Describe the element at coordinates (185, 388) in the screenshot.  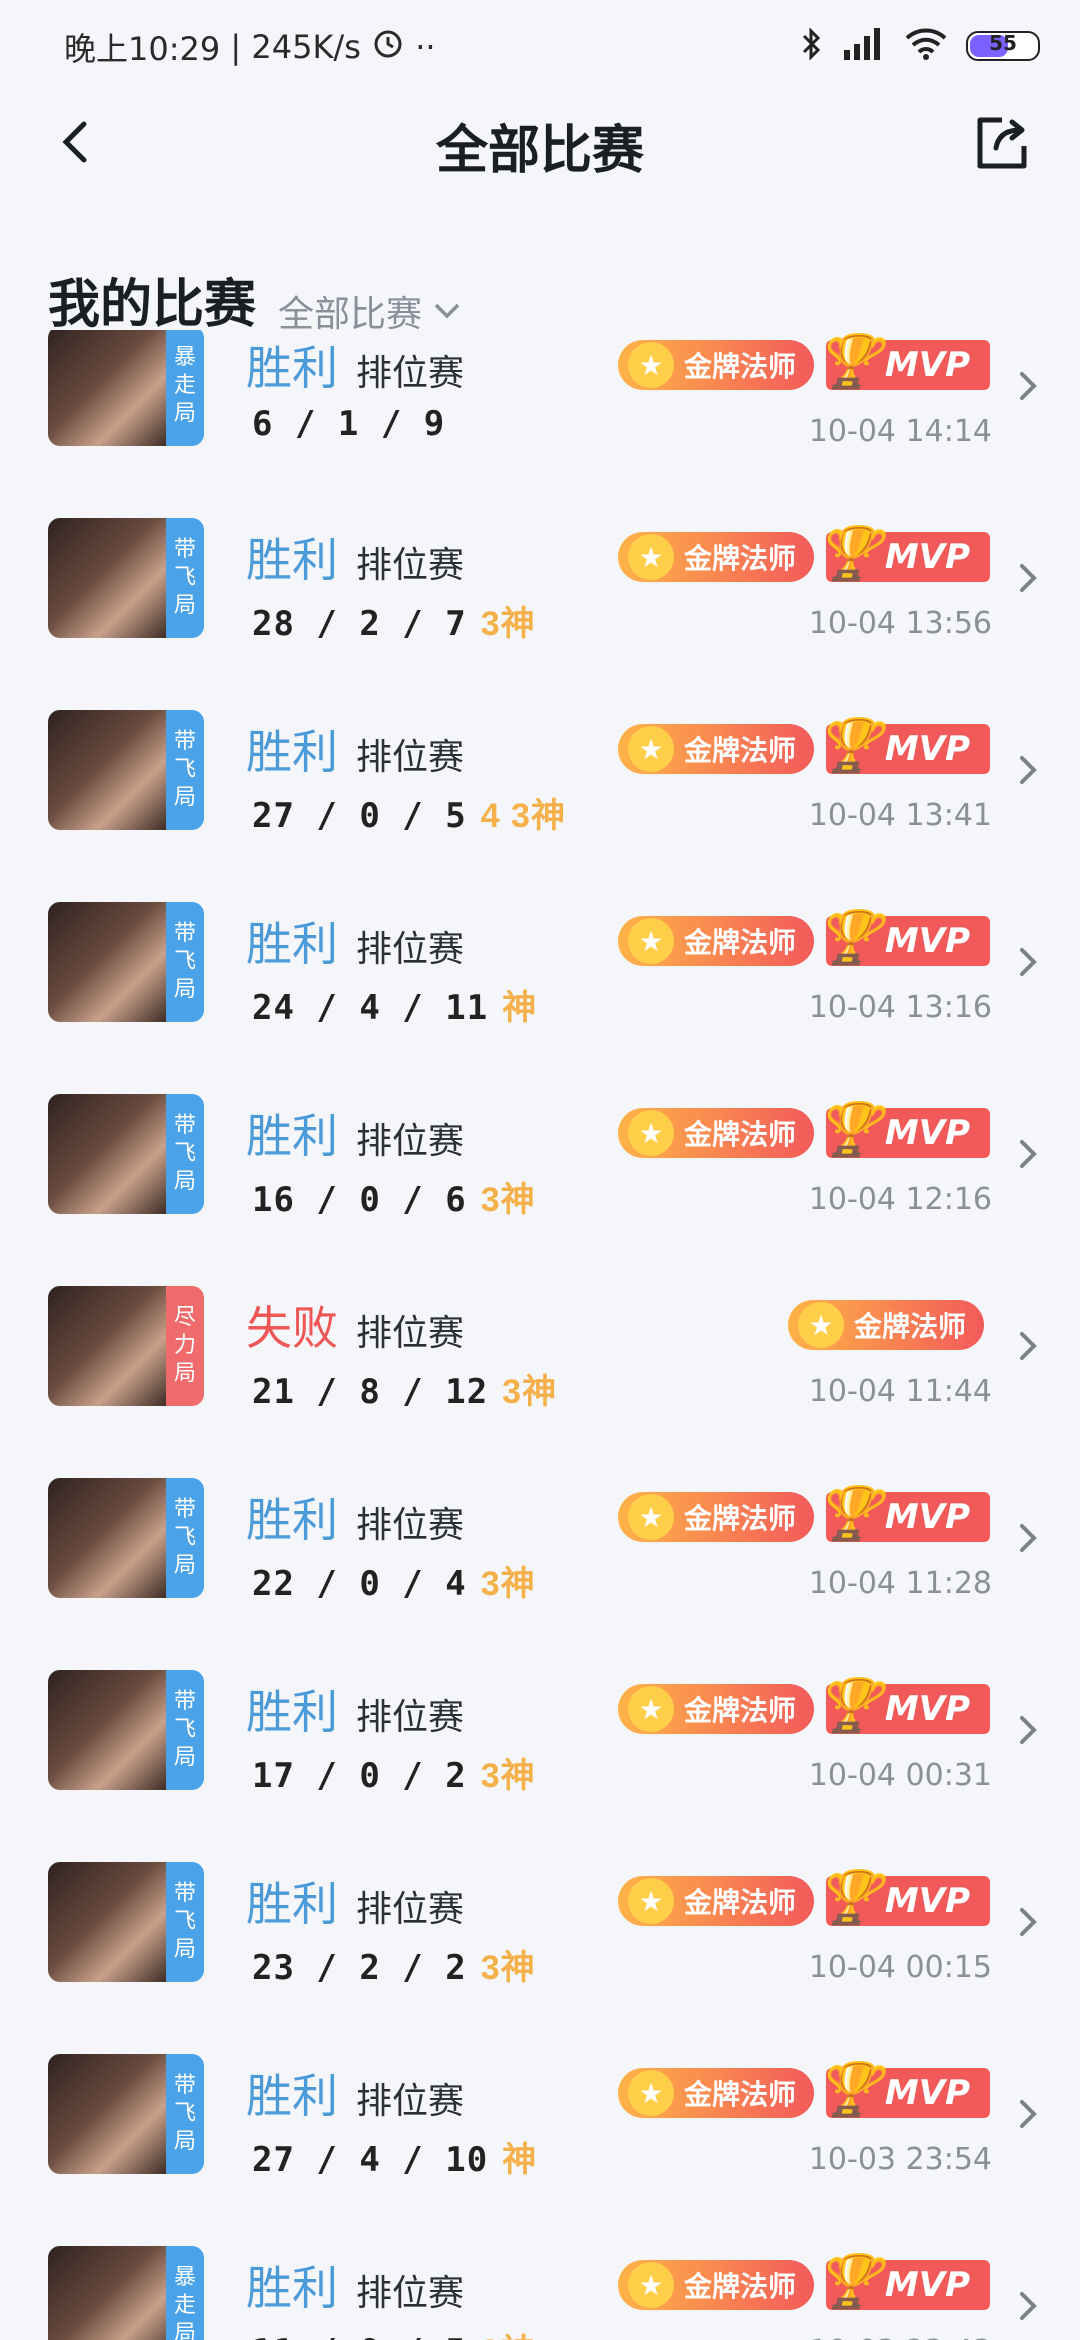
I see `match-type-tag: 暴走局` at that location.